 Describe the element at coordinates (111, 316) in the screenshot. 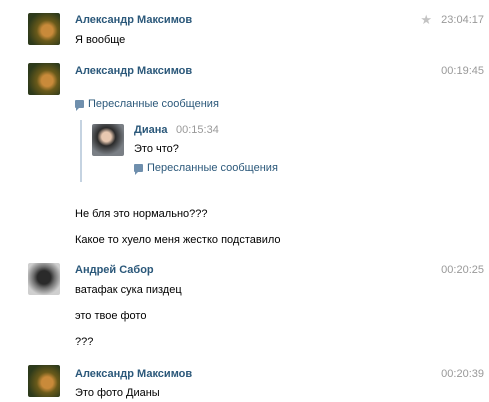

I see `message-text: это твое фото` at that location.